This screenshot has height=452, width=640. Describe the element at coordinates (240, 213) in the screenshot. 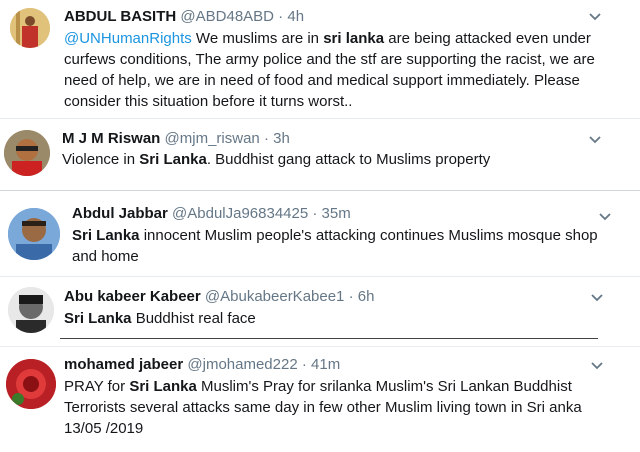

I see `handle: @AbdulJa96834425` at that location.